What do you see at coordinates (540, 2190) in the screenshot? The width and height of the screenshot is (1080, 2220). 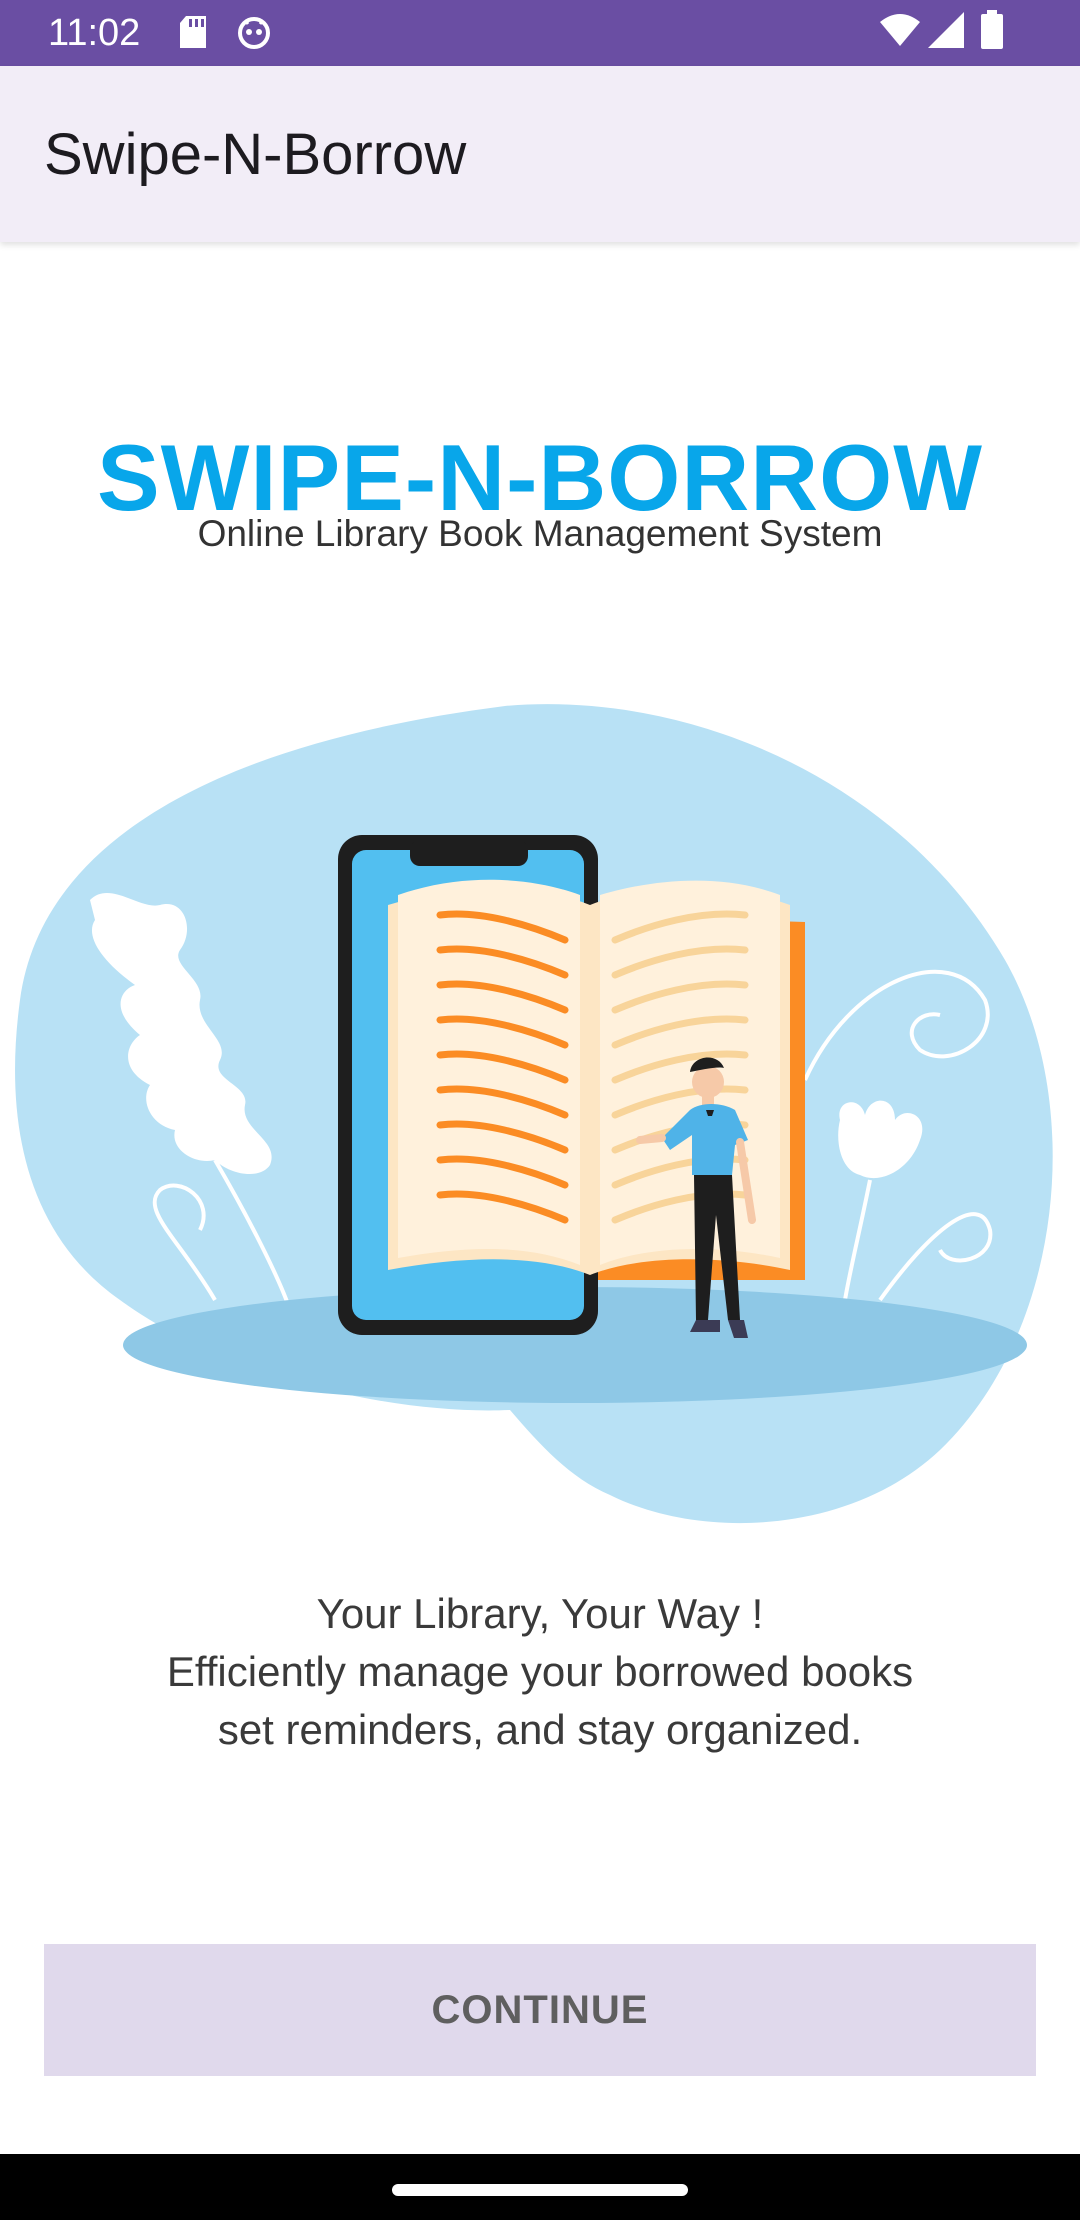 I see `home-gesture-handle` at bounding box center [540, 2190].